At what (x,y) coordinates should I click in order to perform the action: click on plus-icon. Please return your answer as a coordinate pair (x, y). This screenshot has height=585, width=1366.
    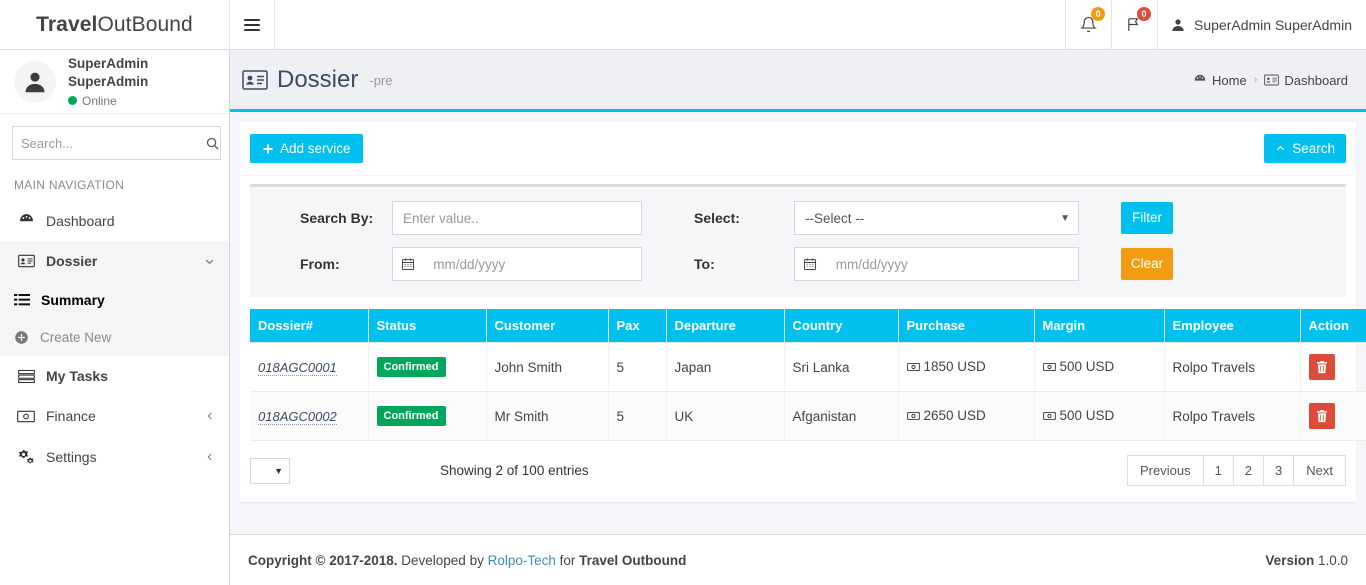
    Looking at the image, I should click on (268, 148).